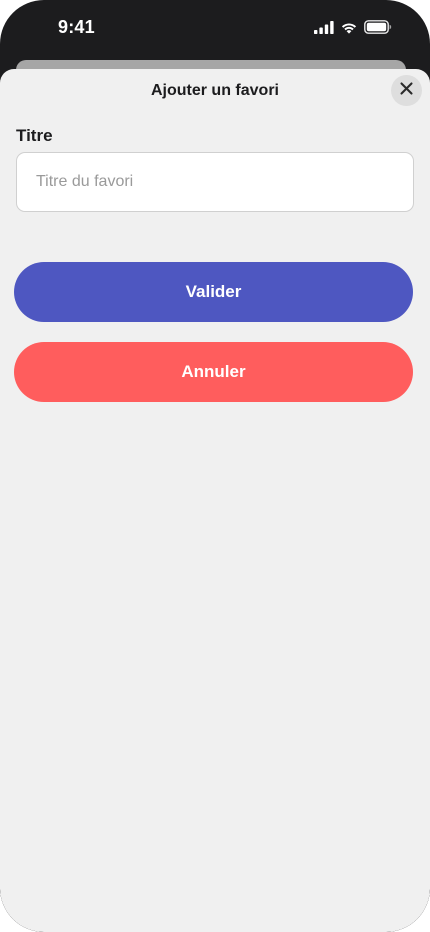 The image size is (430, 932). Describe the element at coordinates (215, 182) in the screenshot. I see `title-input` at that location.